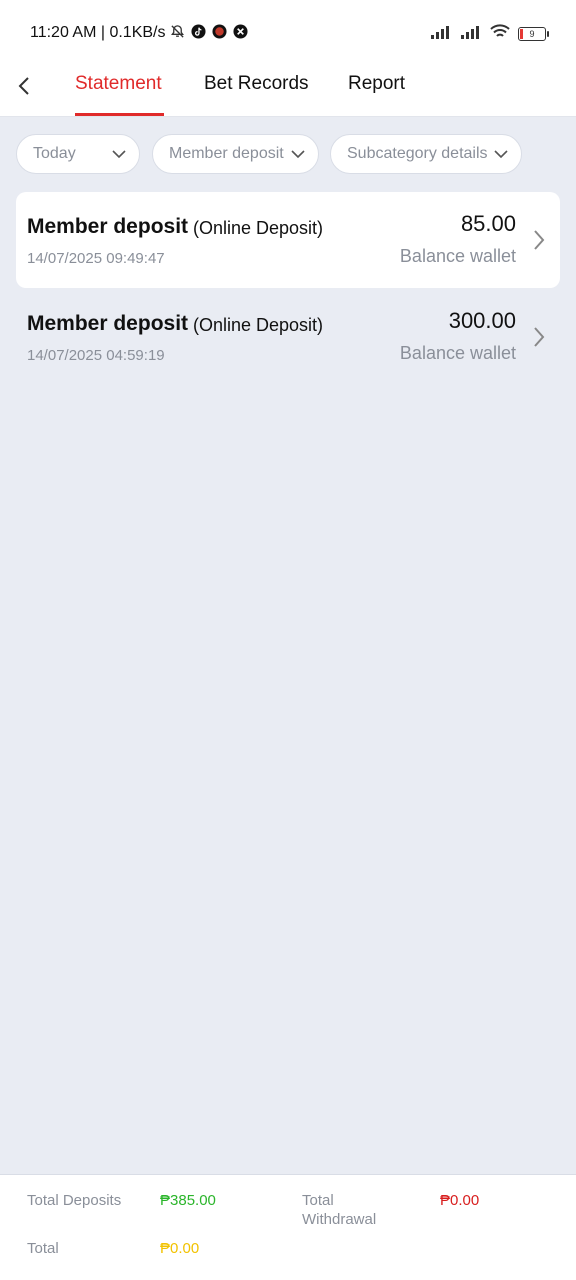 This screenshot has width=576, height=1280. Describe the element at coordinates (256, 94) in the screenshot. I see `tab-bet-records: Bet Records` at that location.